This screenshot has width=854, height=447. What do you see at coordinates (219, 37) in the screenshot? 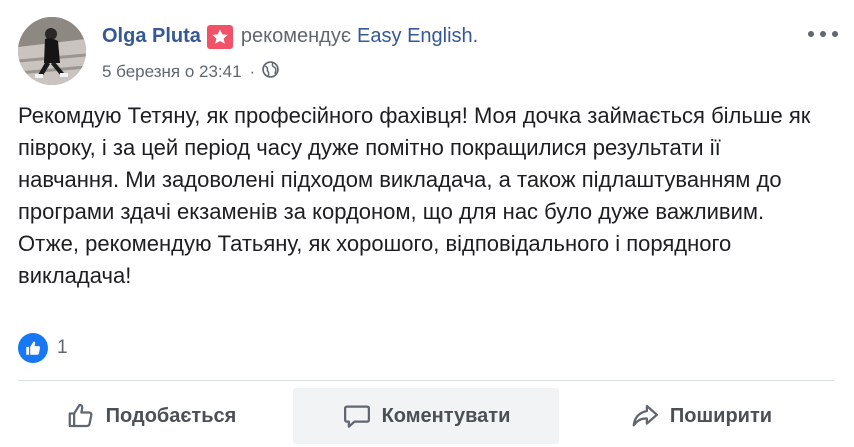
I see `recommendation-star-icon` at bounding box center [219, 37].